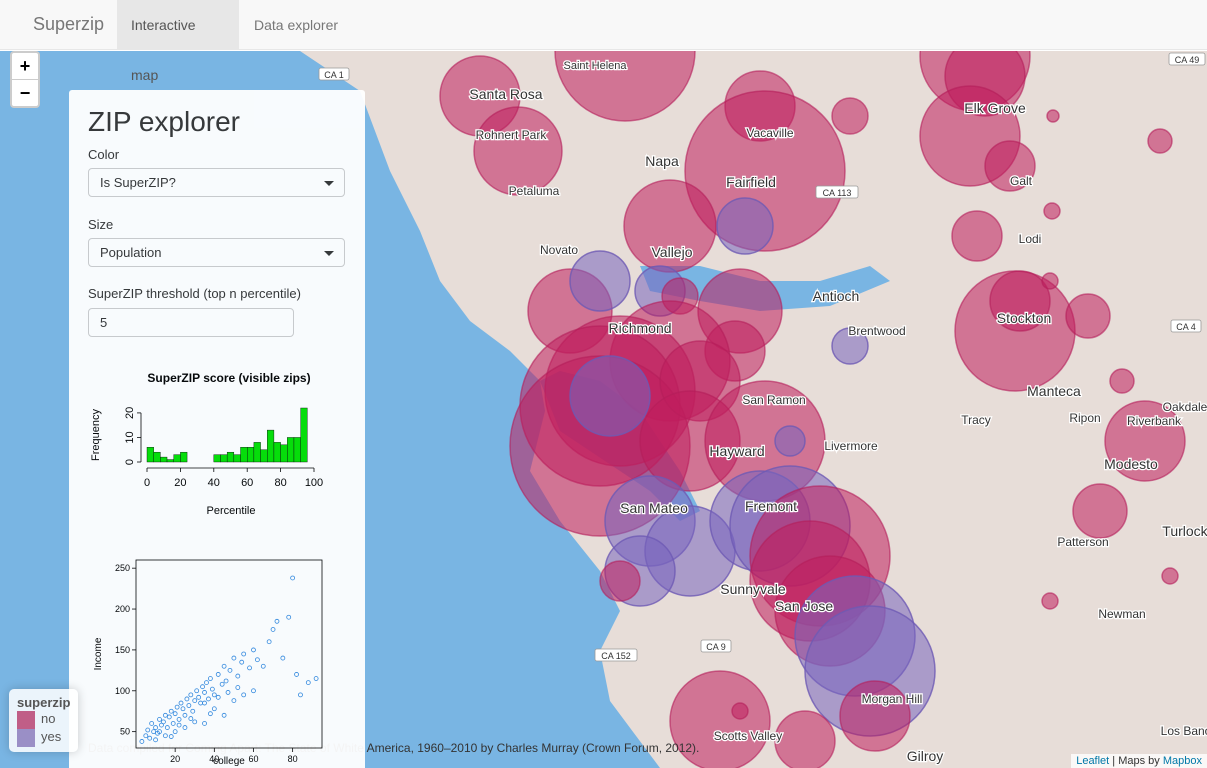 The height and width of the screenshot is (768, 1207). I want to click on tab-data-explorer: Data explorer, so click(296, 25).